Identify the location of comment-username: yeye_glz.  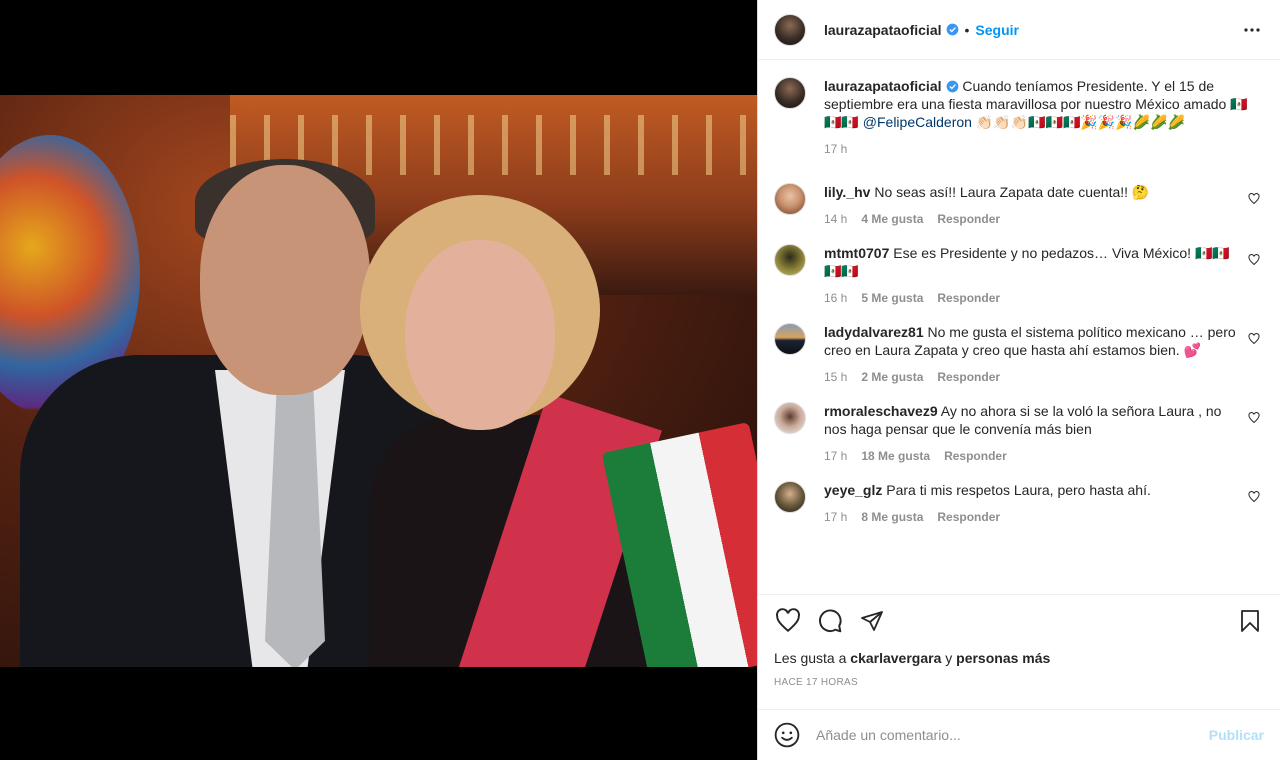
(853, 490).